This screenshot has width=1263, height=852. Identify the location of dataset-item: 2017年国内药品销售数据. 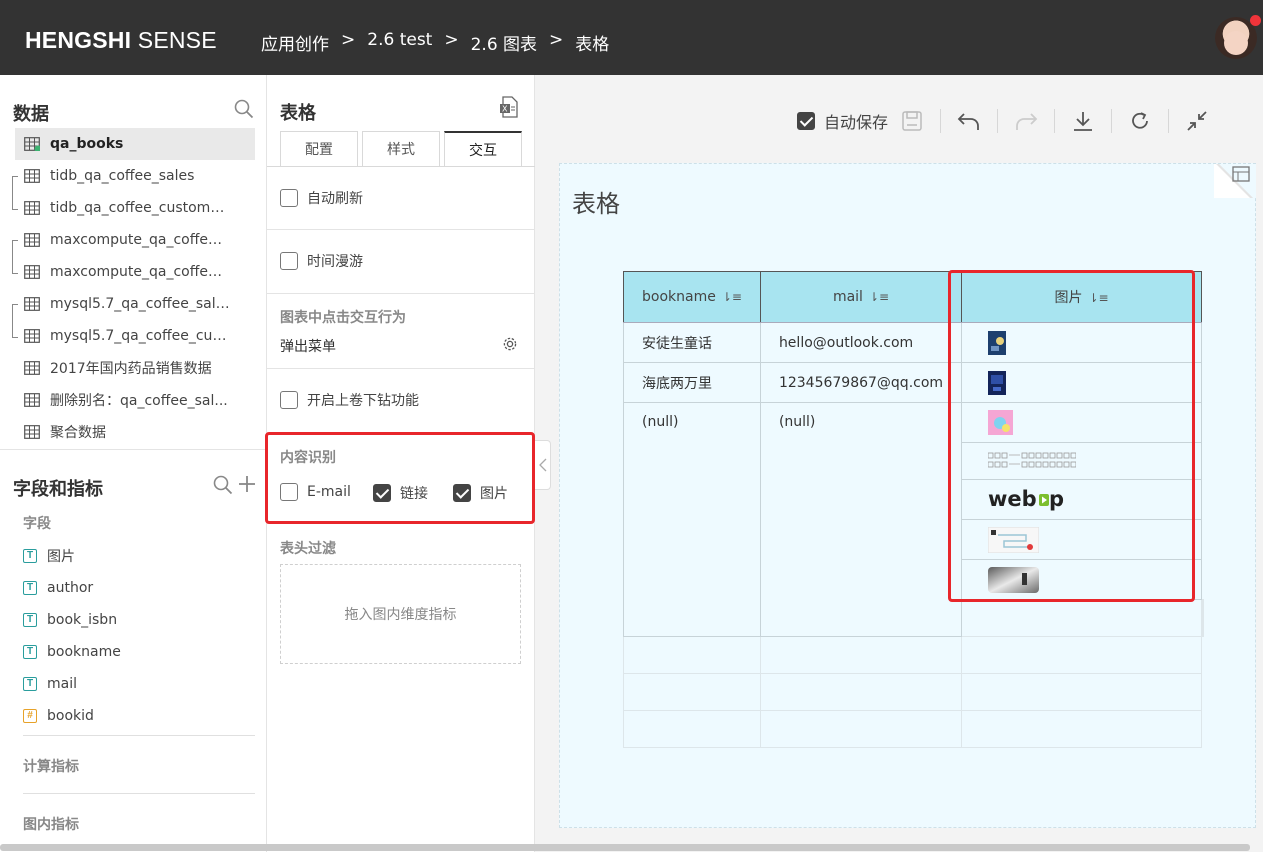
(135, 368).